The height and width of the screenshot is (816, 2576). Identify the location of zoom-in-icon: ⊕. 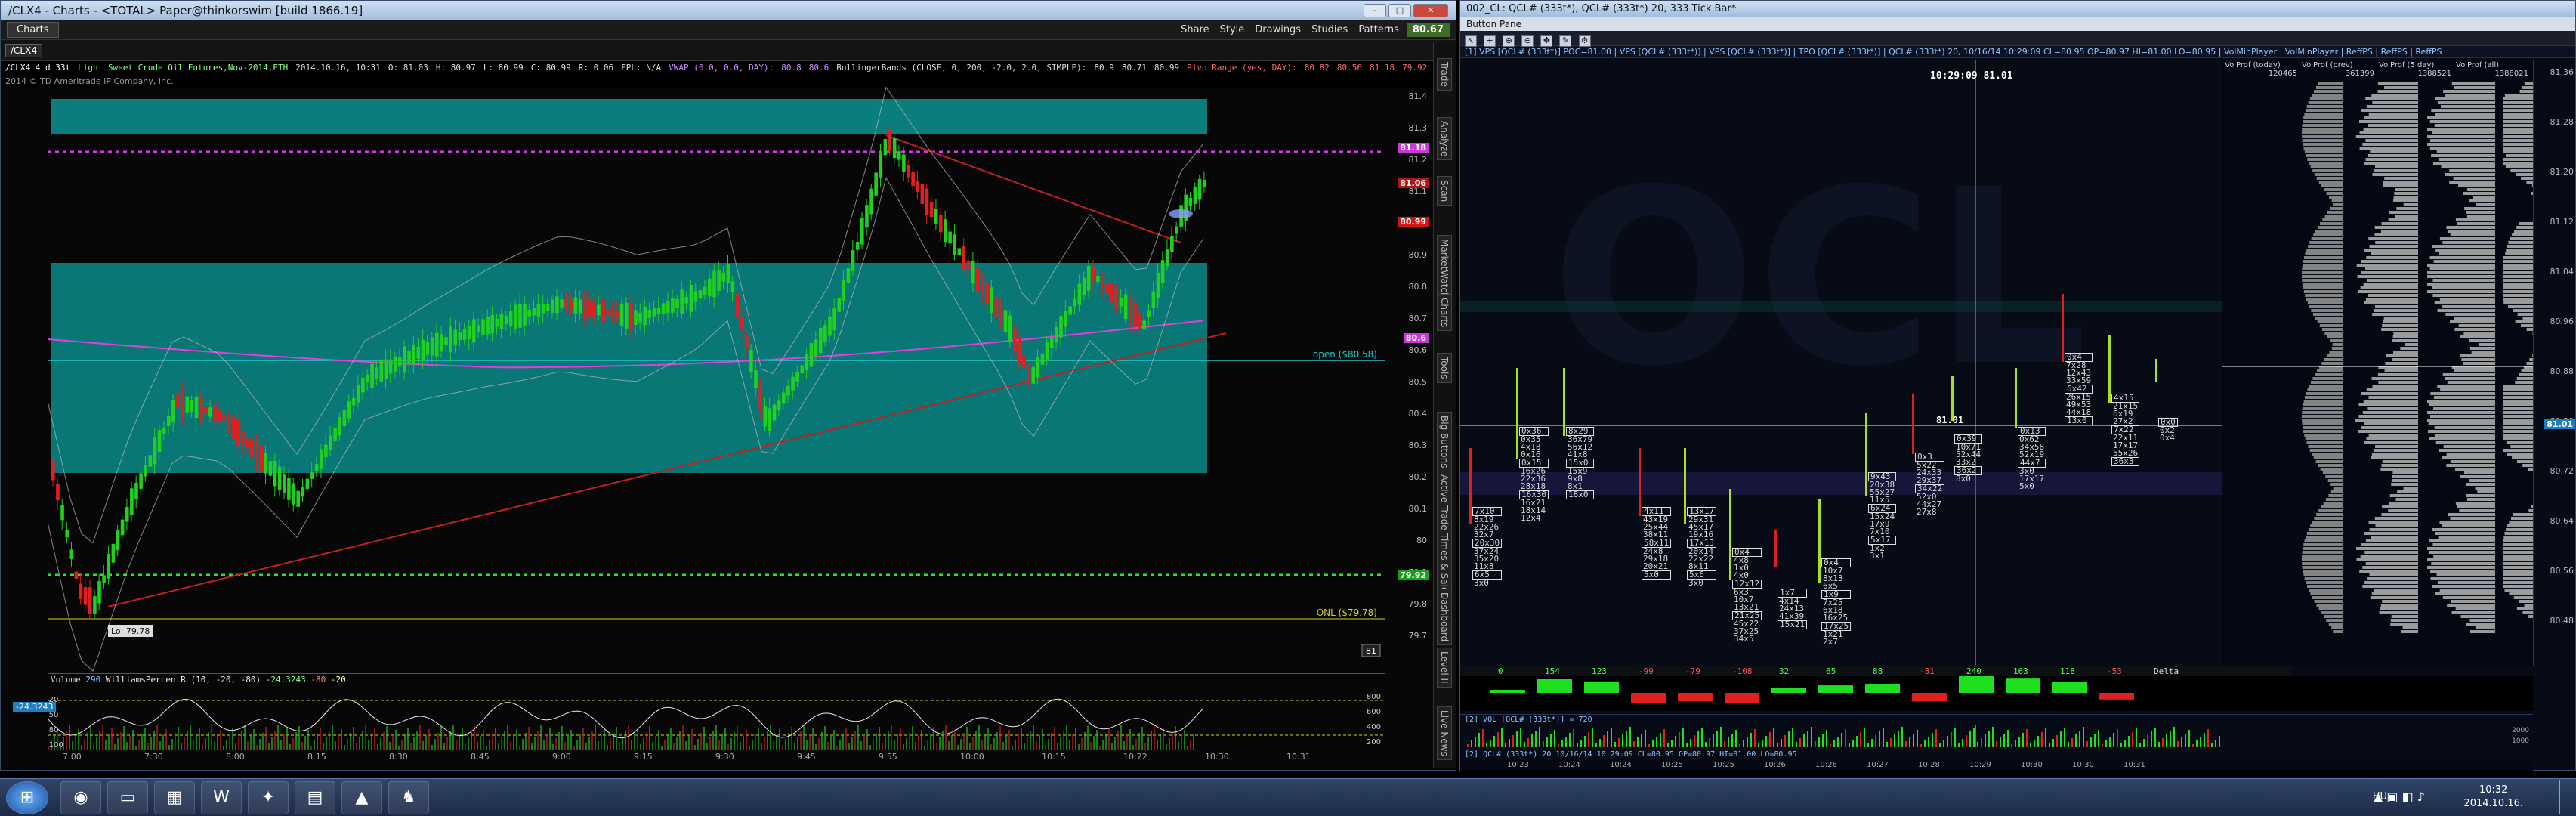
(1509, 41).